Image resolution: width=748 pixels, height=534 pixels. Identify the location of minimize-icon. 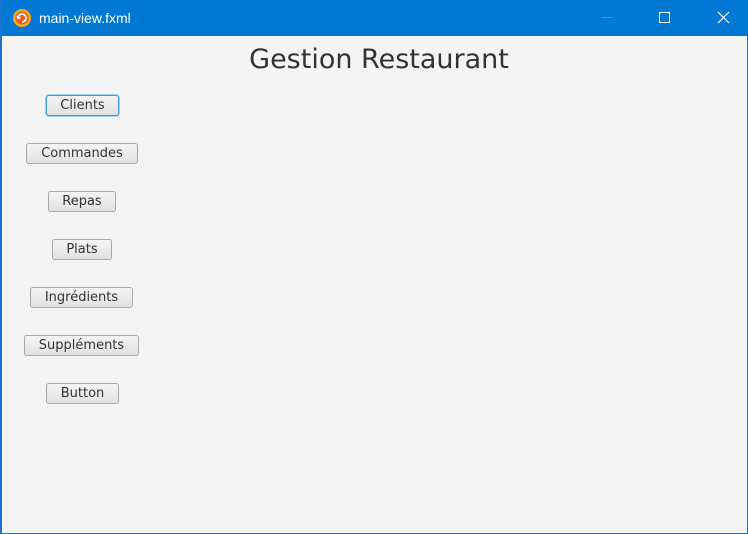
(606, 17).